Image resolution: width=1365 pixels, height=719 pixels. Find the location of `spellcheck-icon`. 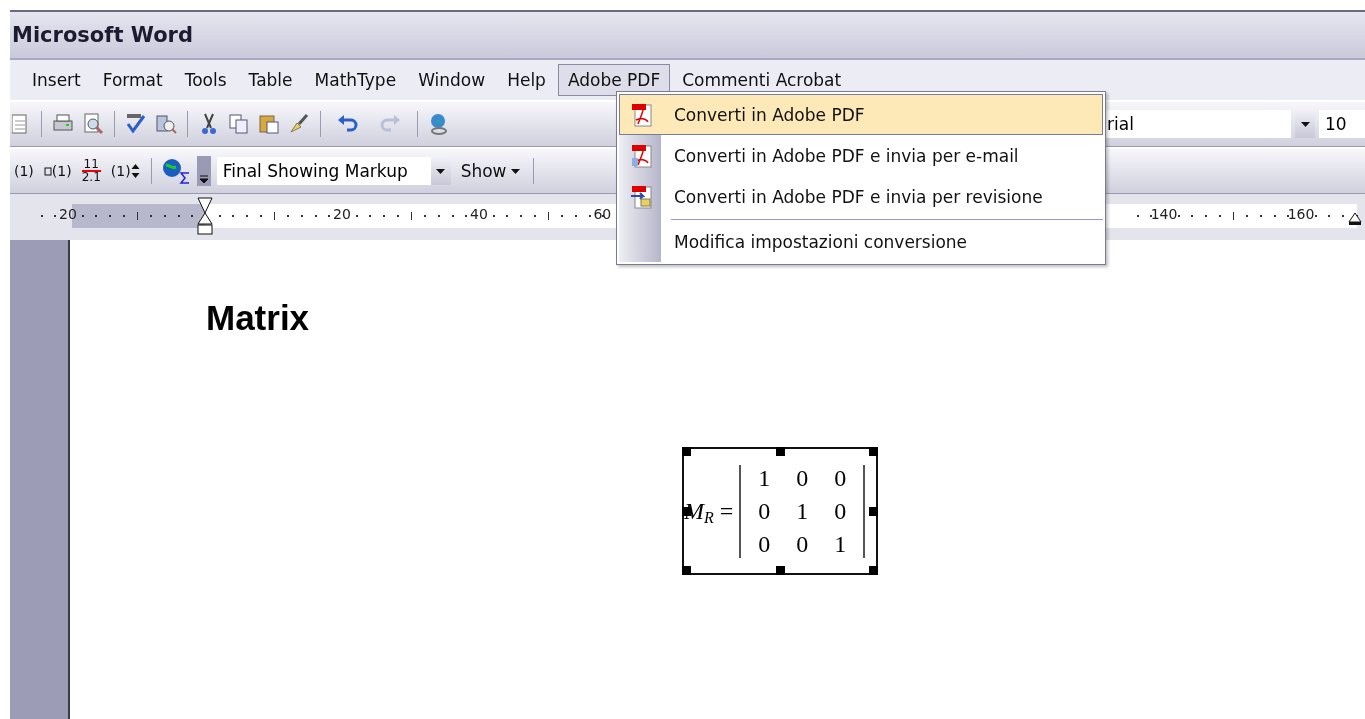

spellcheck-icon is located at coordinates (136, 124).